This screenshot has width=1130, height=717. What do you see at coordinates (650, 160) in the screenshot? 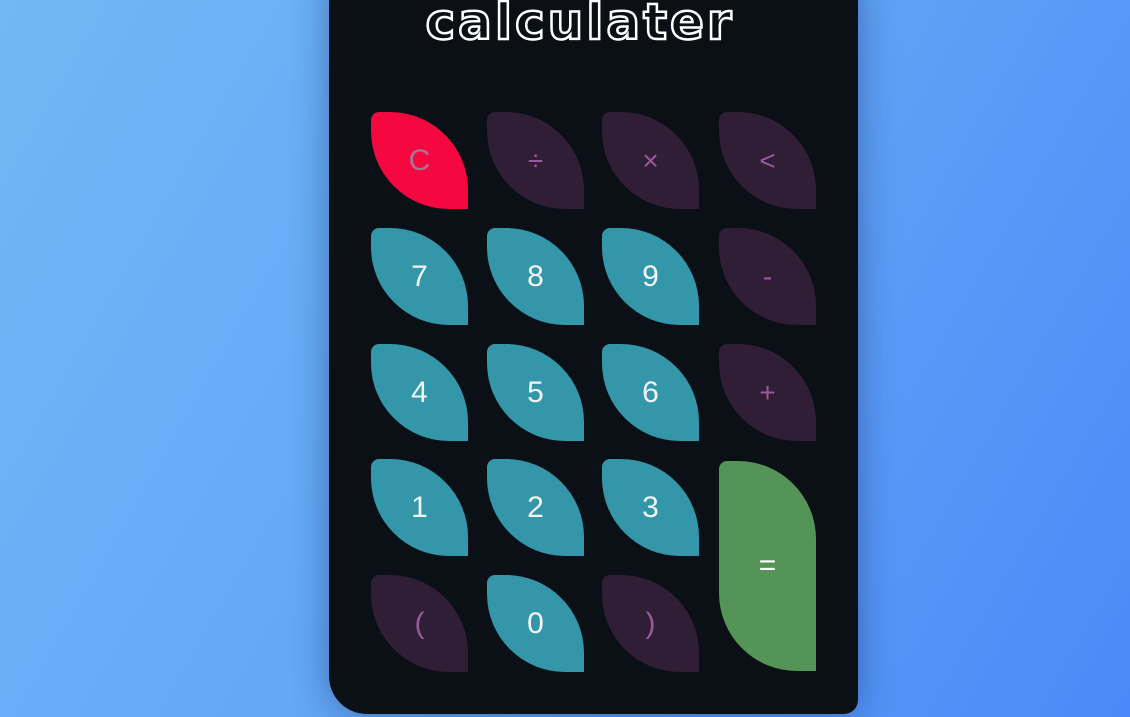
I see `multiply-button: ×` at bounding box center [650, 160].